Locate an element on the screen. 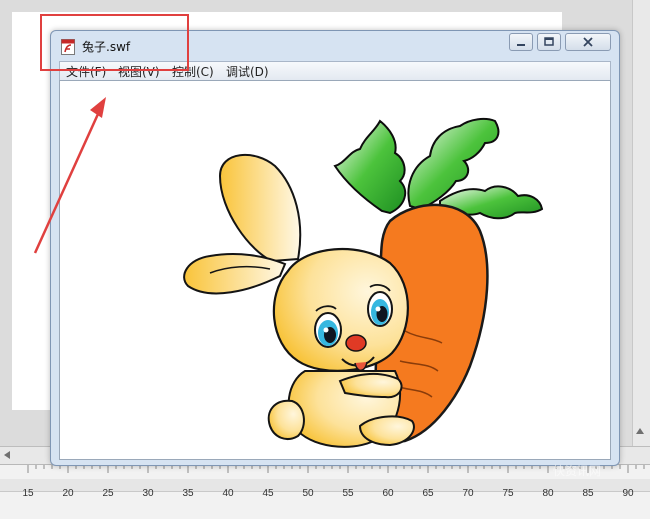  menu-debug: 调试(D) is located at coordinates (247, 71).